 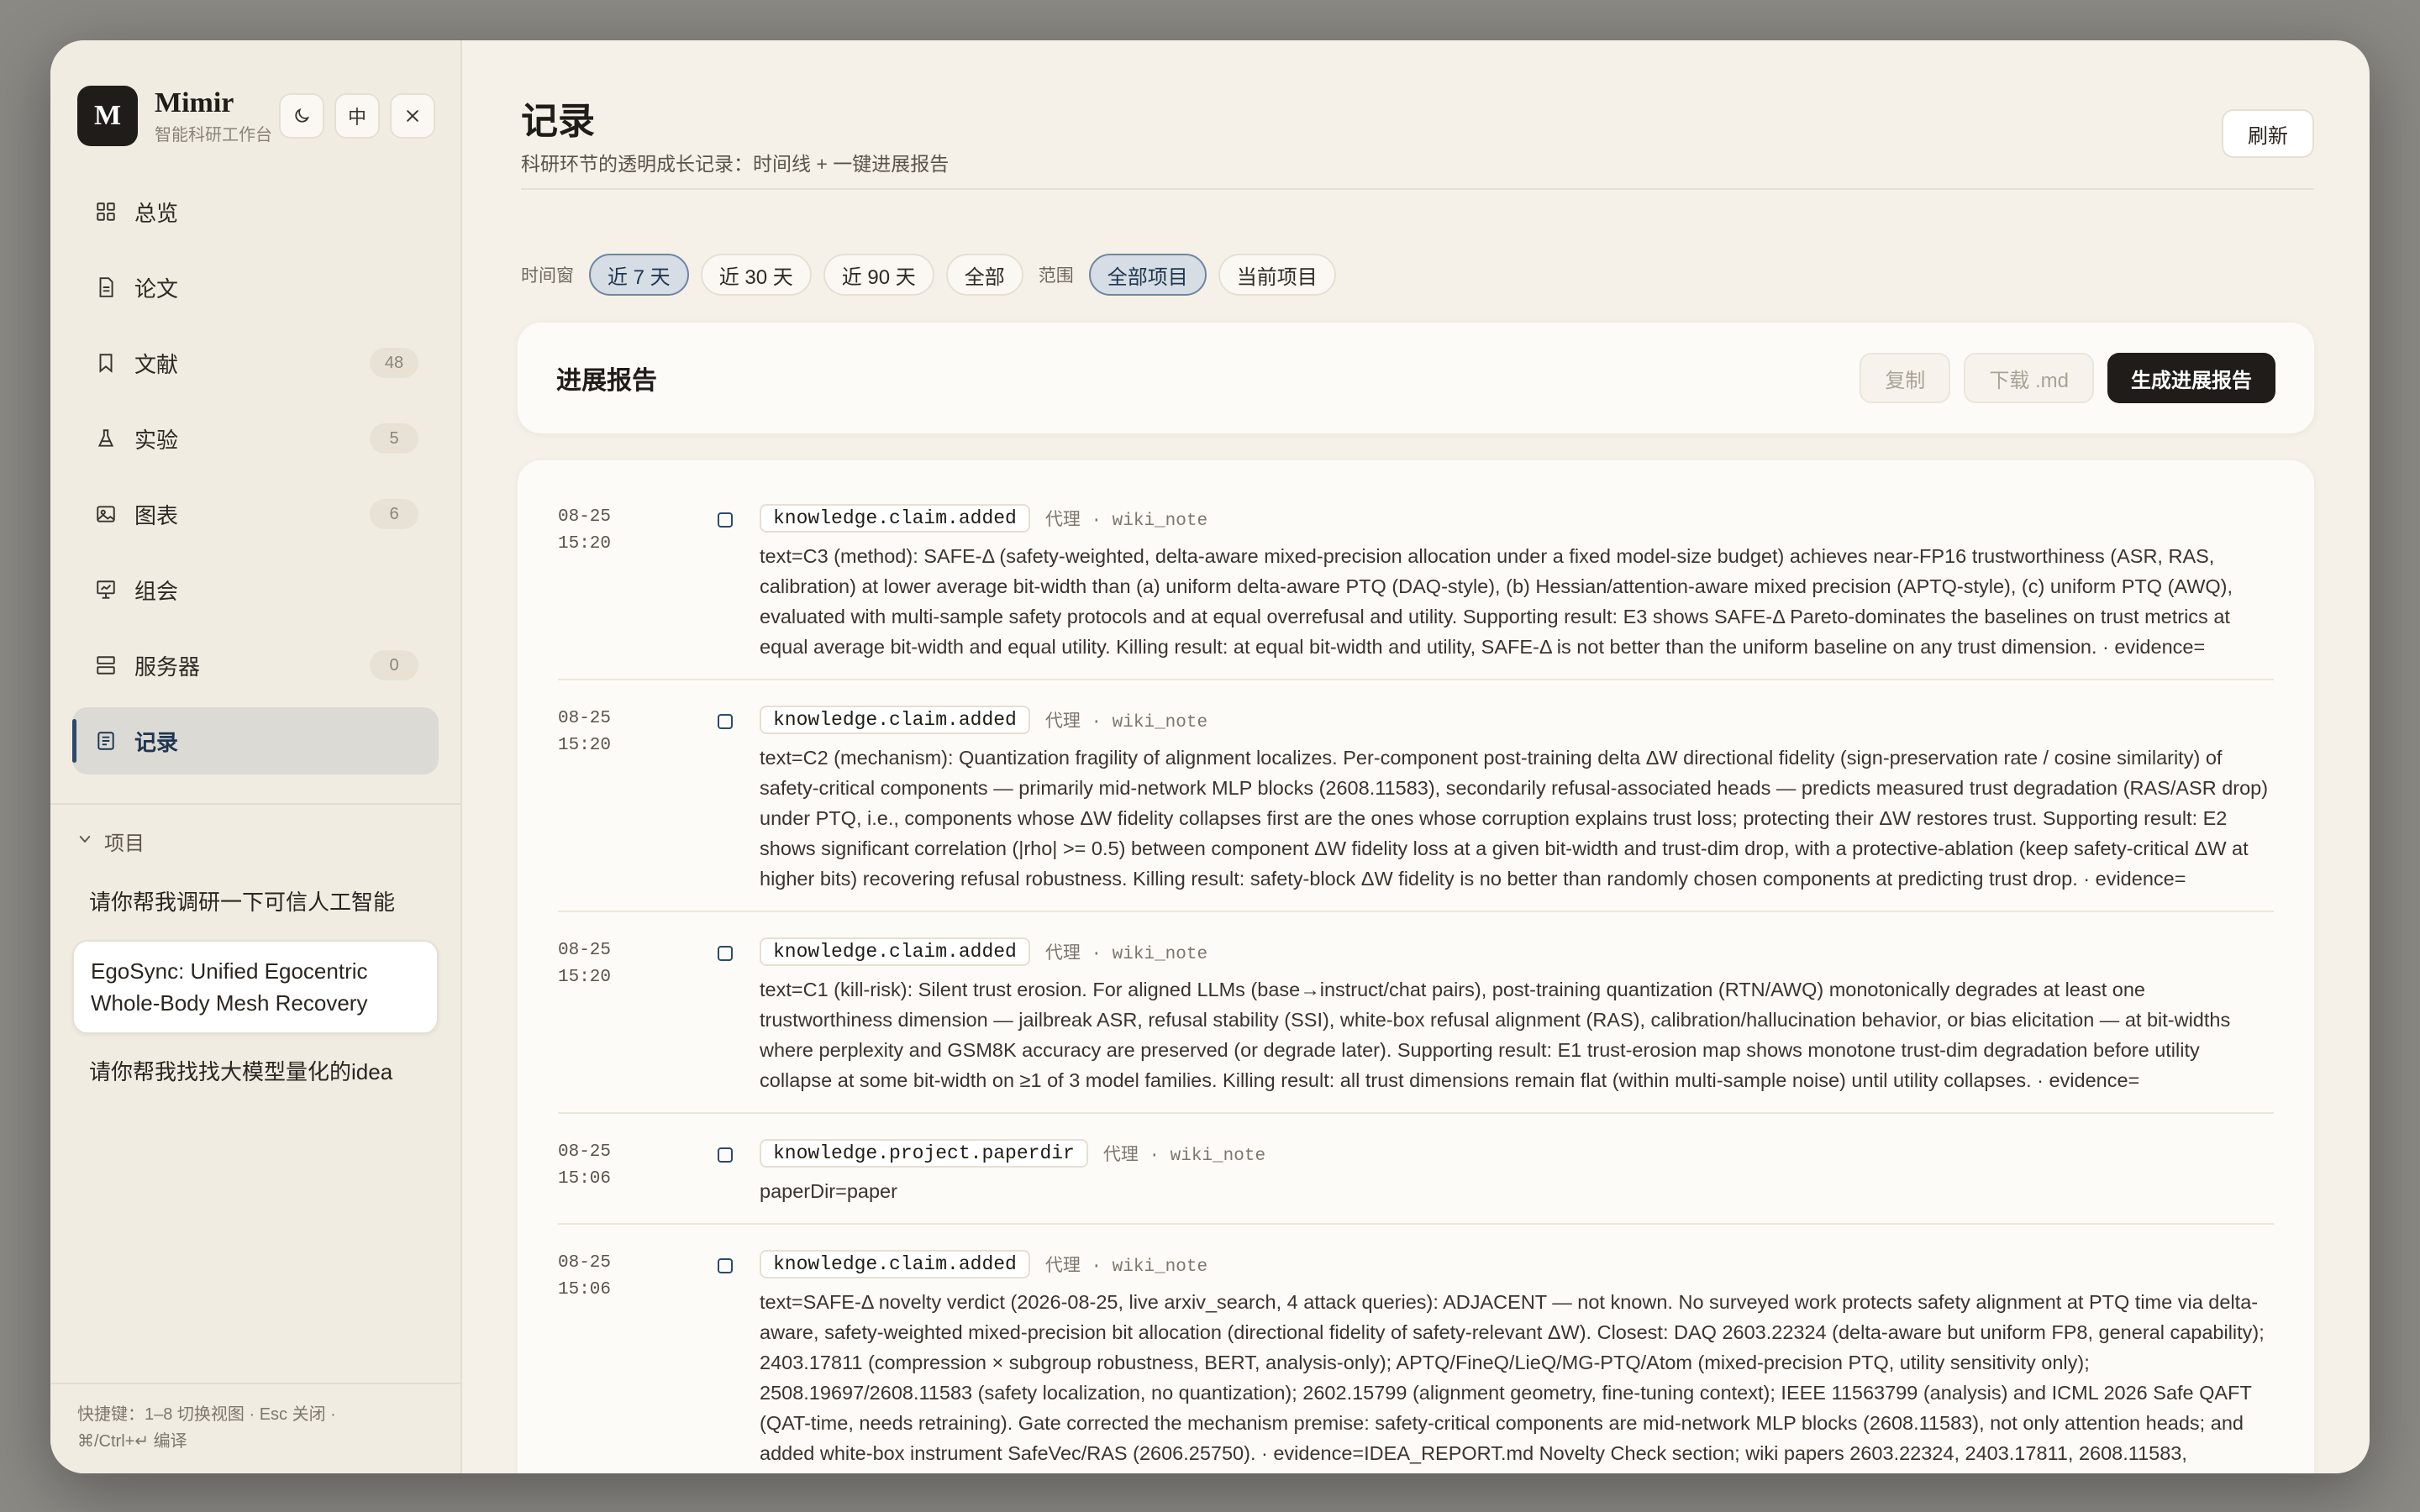 What do you see at coordinates (84, 841) in the screenshot?
I see `chevron-down-icon` at bounding box center [84, 841].